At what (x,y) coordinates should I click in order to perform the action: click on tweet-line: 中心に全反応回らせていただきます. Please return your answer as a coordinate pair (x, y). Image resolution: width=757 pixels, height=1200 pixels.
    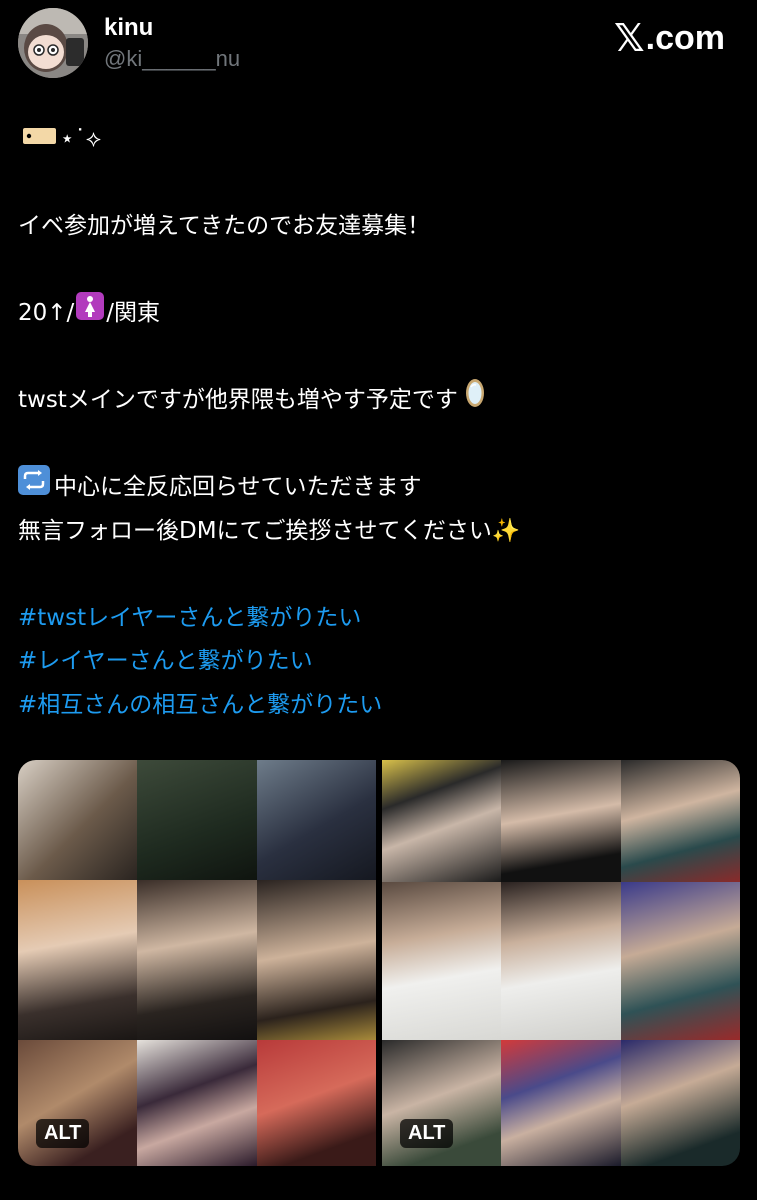
    Looking at the image, I should click on (378, 488).